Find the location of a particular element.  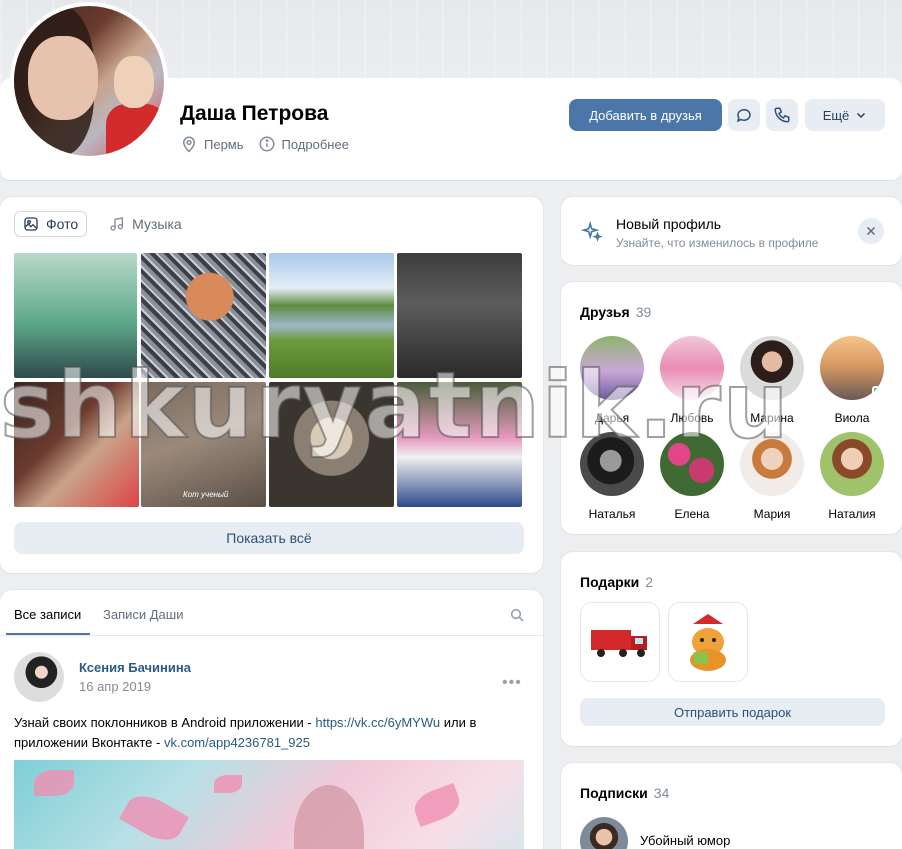

city-info: Пермь is located at coordinates (212, 144).